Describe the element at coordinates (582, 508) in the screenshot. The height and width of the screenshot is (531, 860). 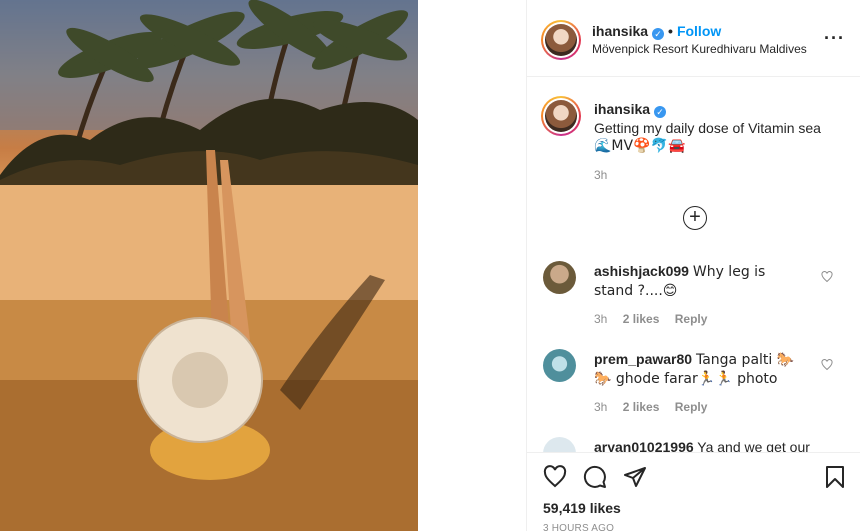
I see `likes-count: 59,419 likes` at that location.